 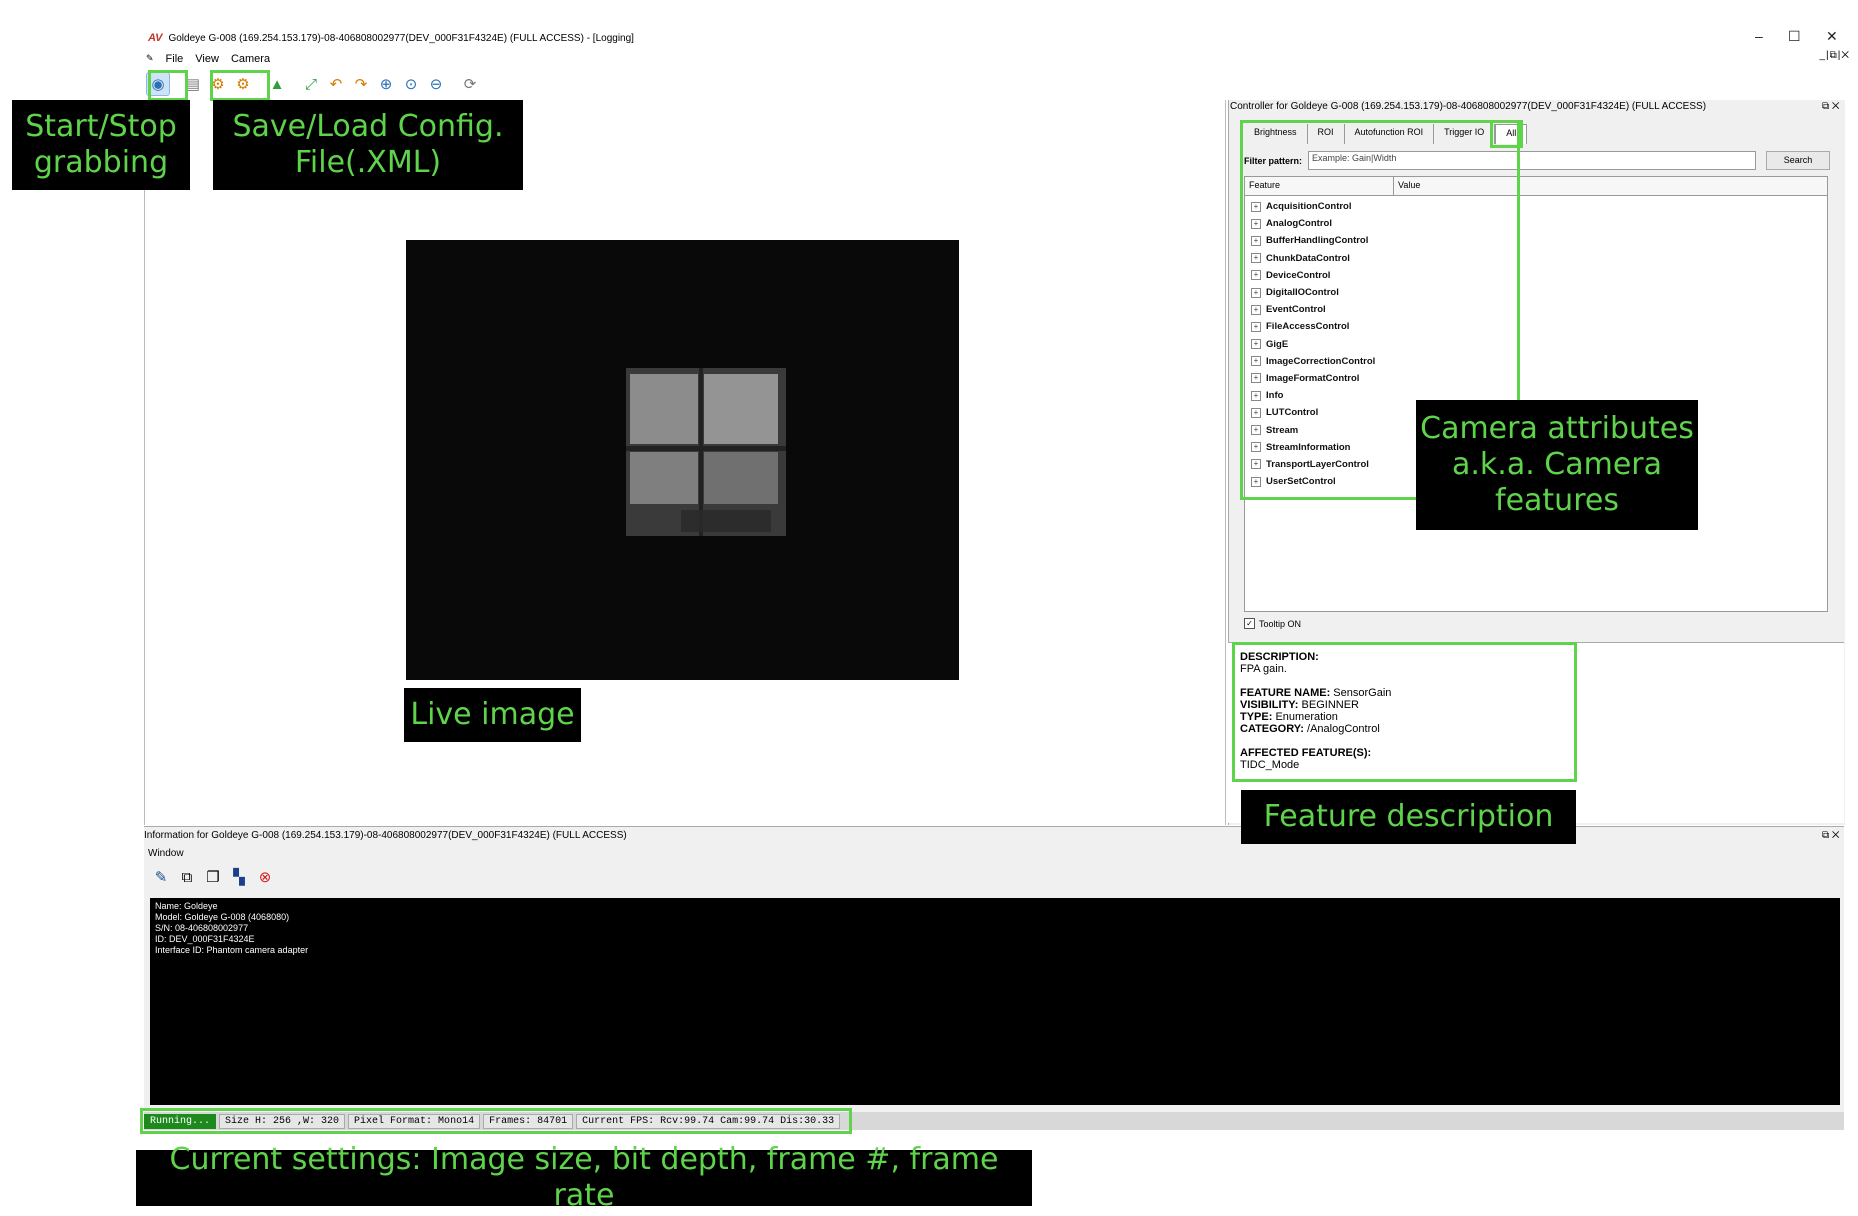 I want to click on search-button: Search, so click(x=1798, y=160).